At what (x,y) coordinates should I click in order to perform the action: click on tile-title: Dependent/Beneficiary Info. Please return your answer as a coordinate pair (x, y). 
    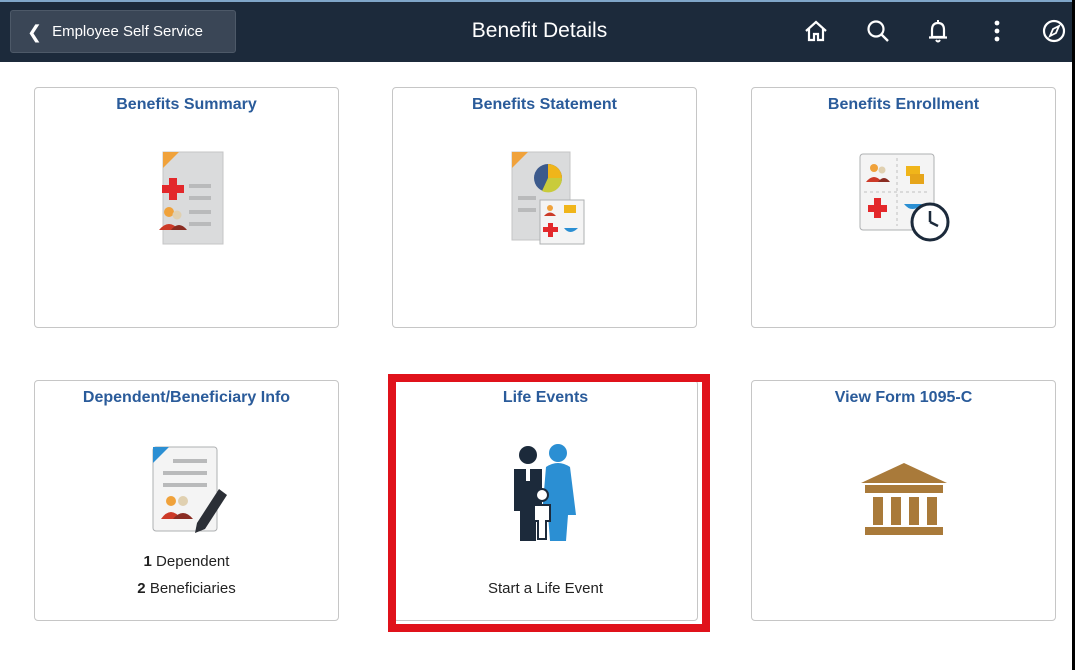
    Looking at the image, I should click on (186, 397).